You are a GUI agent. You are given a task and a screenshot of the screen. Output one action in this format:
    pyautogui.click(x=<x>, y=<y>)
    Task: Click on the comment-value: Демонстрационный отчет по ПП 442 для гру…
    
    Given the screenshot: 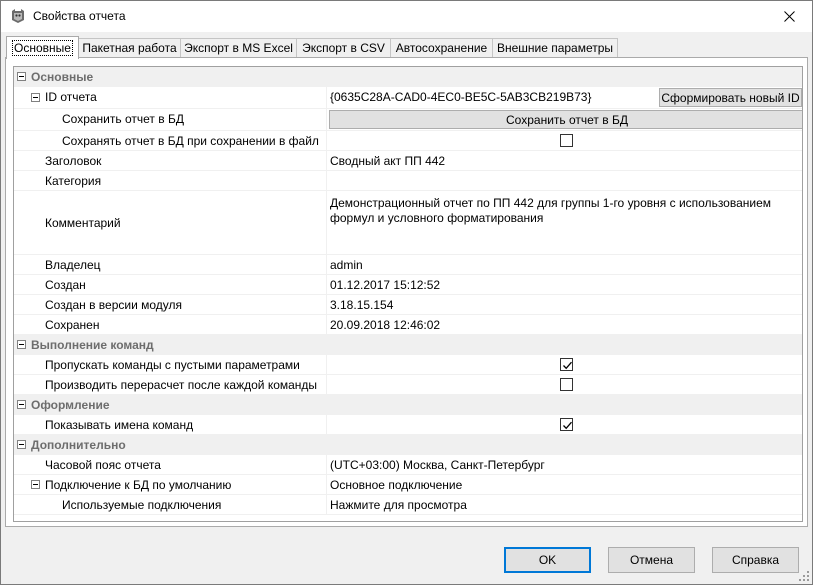 What is the action you would take?
    pyautogui.click(x=561, y=211)
    